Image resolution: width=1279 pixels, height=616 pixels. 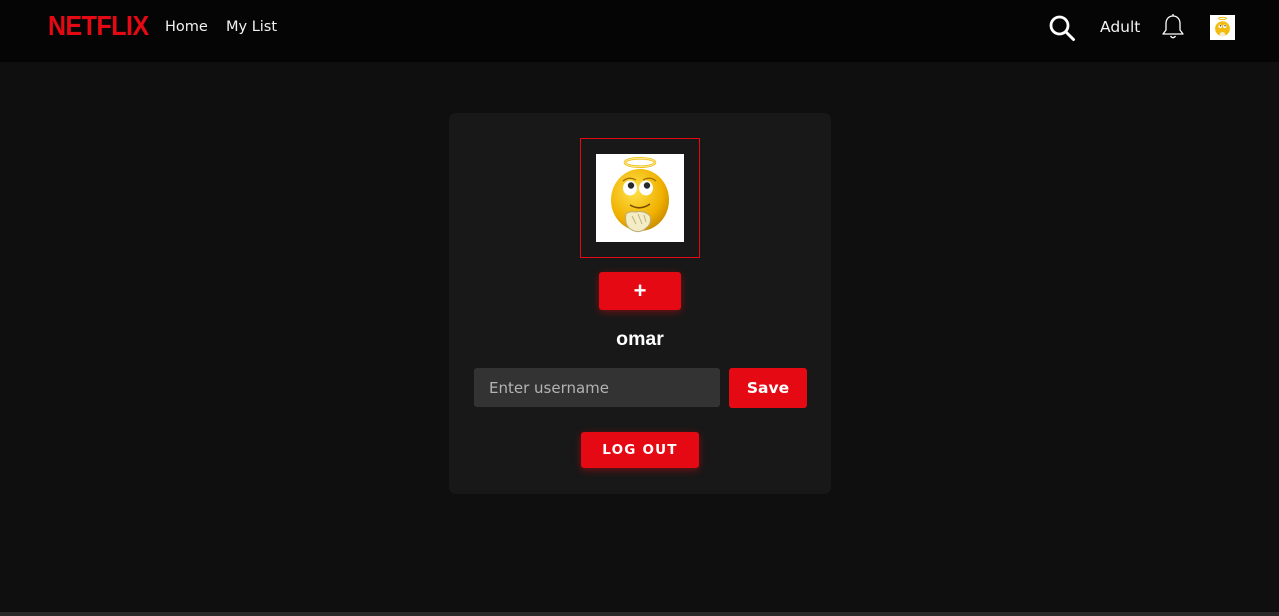 What do you see at coordinates (597, 387) in the screenshot?
I see `username-input` at bounding box center [597, 387].